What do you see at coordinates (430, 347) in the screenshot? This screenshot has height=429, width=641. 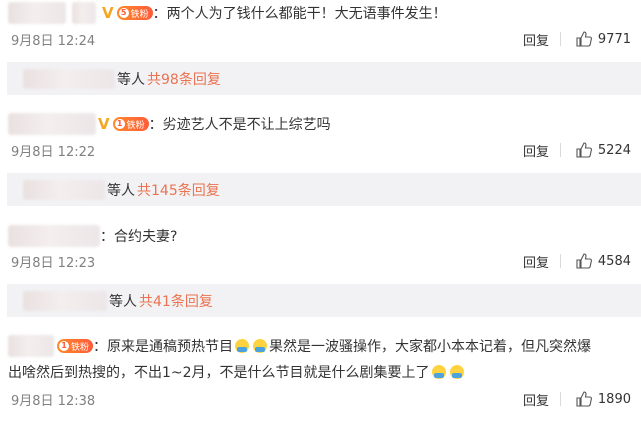 I see `comment-text-part-2: 果然是一波骚操作，大家都小本本记着，但凡突然爆` at bounding box center [430, 347].